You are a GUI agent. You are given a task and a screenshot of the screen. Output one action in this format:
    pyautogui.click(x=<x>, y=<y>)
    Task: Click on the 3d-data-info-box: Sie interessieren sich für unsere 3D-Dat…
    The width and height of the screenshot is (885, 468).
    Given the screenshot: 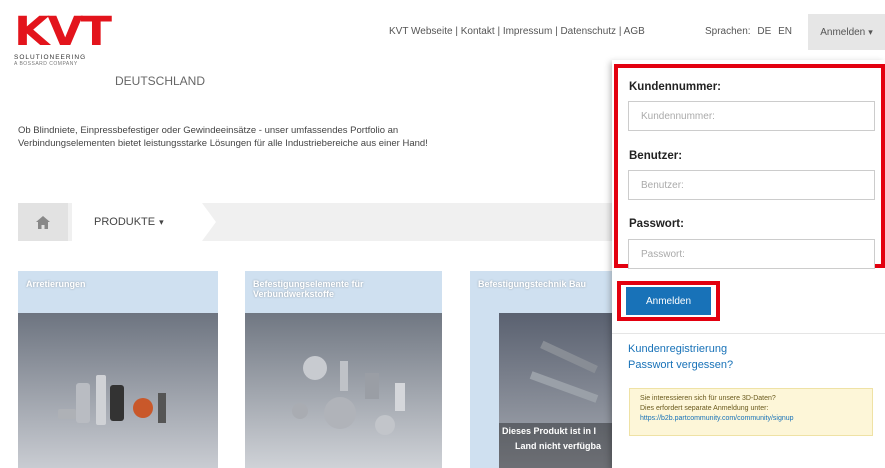 What is the action you would take?
    pyautogui.click(x=751, y=412)
    